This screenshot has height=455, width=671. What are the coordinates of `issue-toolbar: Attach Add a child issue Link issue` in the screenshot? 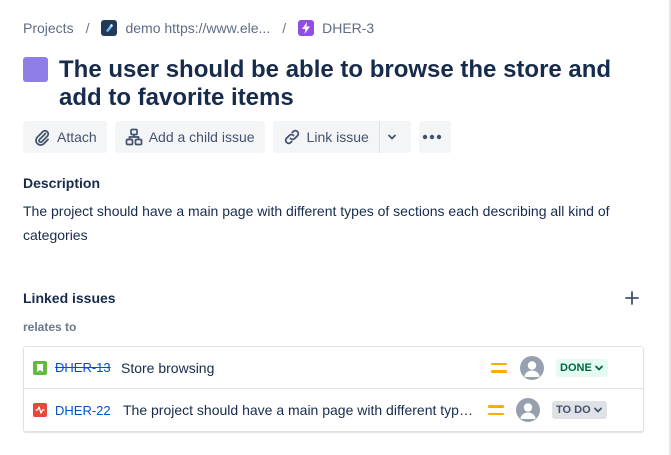 It's located at (241, 137).